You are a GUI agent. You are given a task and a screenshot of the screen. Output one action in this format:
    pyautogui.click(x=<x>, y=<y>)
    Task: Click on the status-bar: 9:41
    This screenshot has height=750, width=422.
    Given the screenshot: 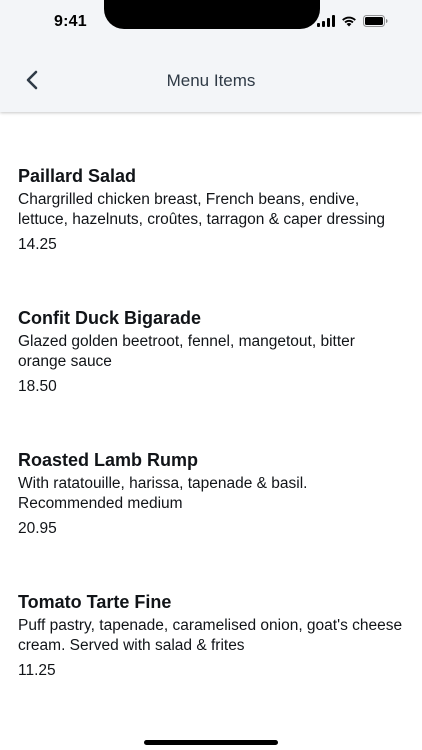 What is the action you would take?
    pyautogui.click(x=211, y=22)
    